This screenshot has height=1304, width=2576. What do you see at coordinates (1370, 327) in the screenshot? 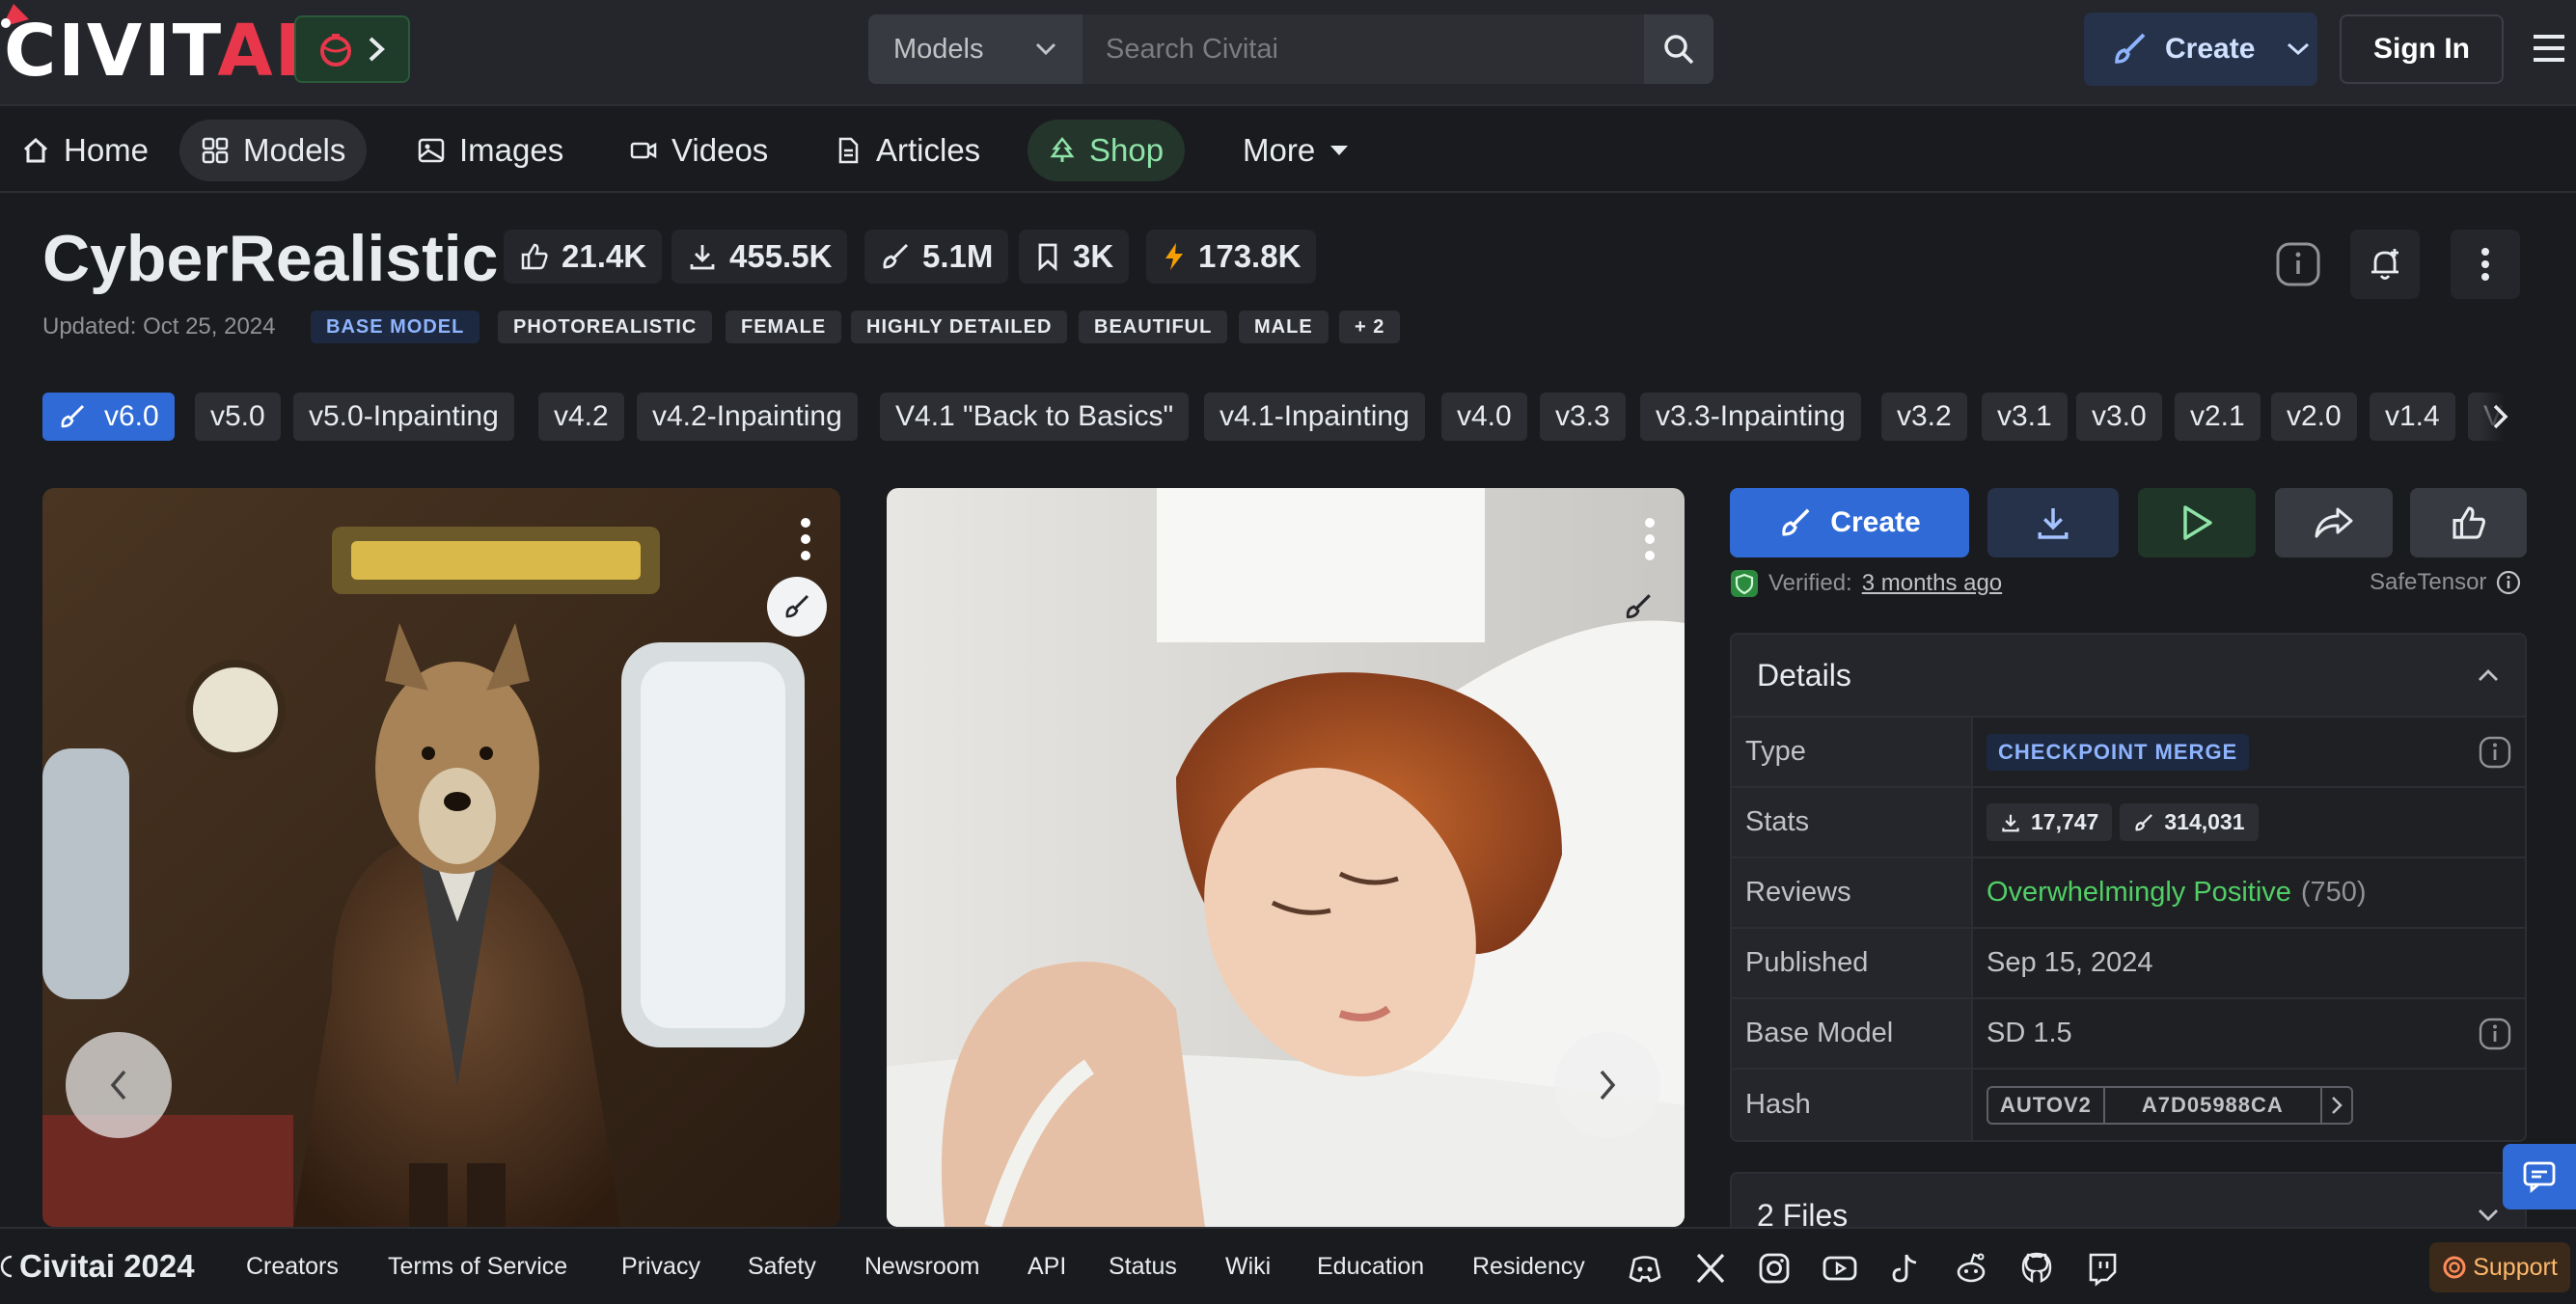
I see `tag-more: + 2` at bounding box center [1370, 327].